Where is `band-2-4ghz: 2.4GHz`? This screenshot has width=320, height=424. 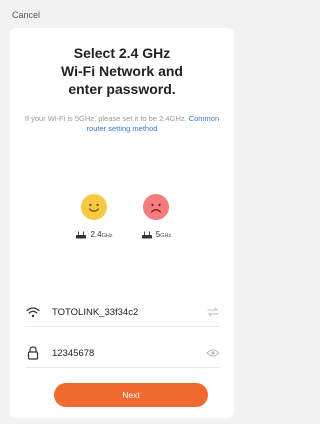
band-2-4ghz: 2.4GHz is located at coordinates (94, 216).